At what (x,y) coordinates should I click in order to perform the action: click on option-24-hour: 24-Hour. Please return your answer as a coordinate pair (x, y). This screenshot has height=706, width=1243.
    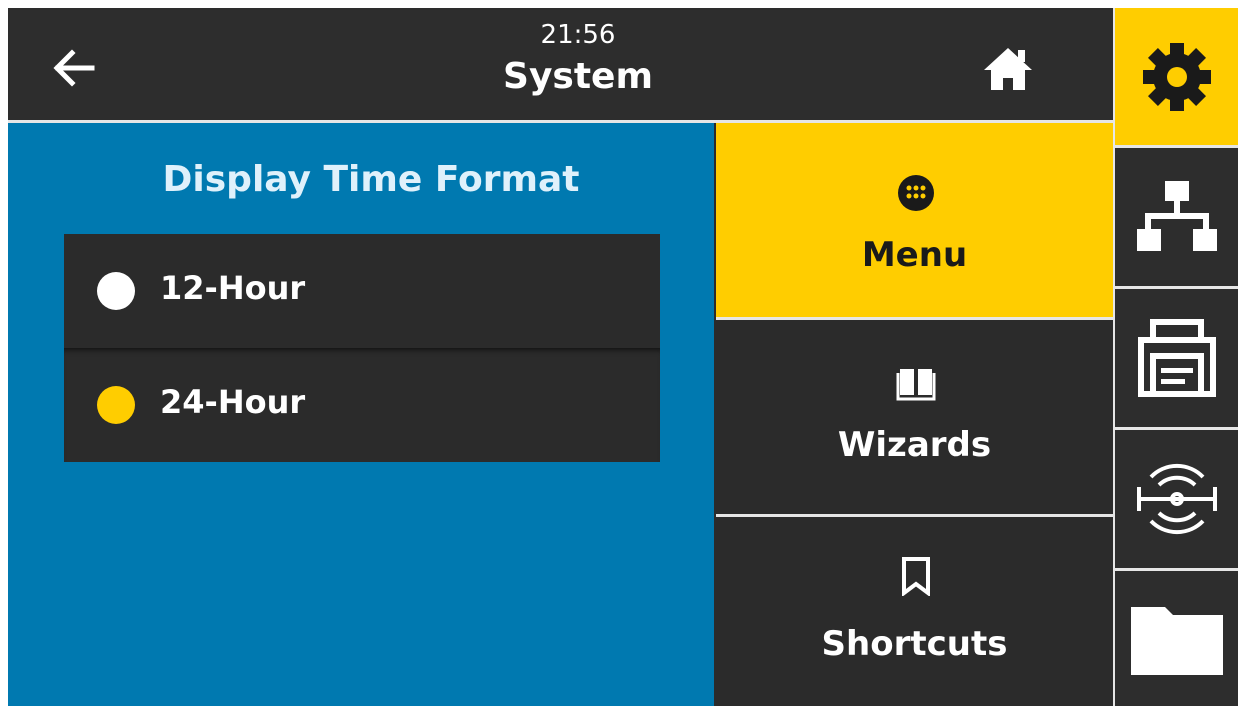
    Looking at the image, I should click on (362, 405).